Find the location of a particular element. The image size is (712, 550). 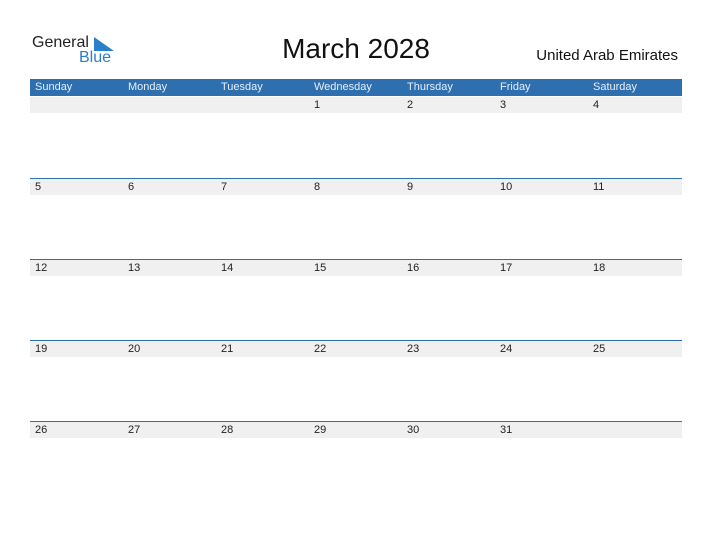

day-cell: 2 is located at coordinates (410, 105).